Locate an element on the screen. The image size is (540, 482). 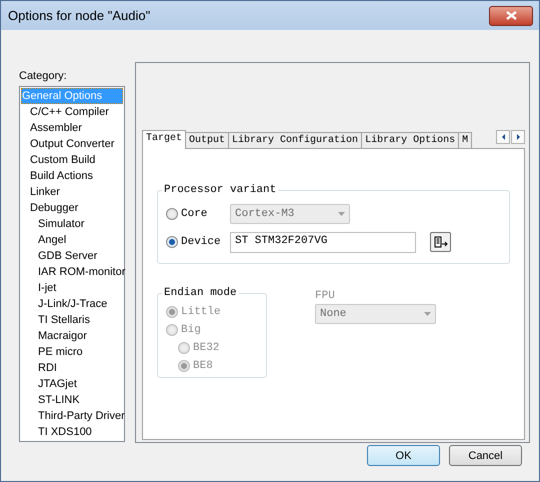
category-item: Third-Party Driver is located at coordinates (72, 416).